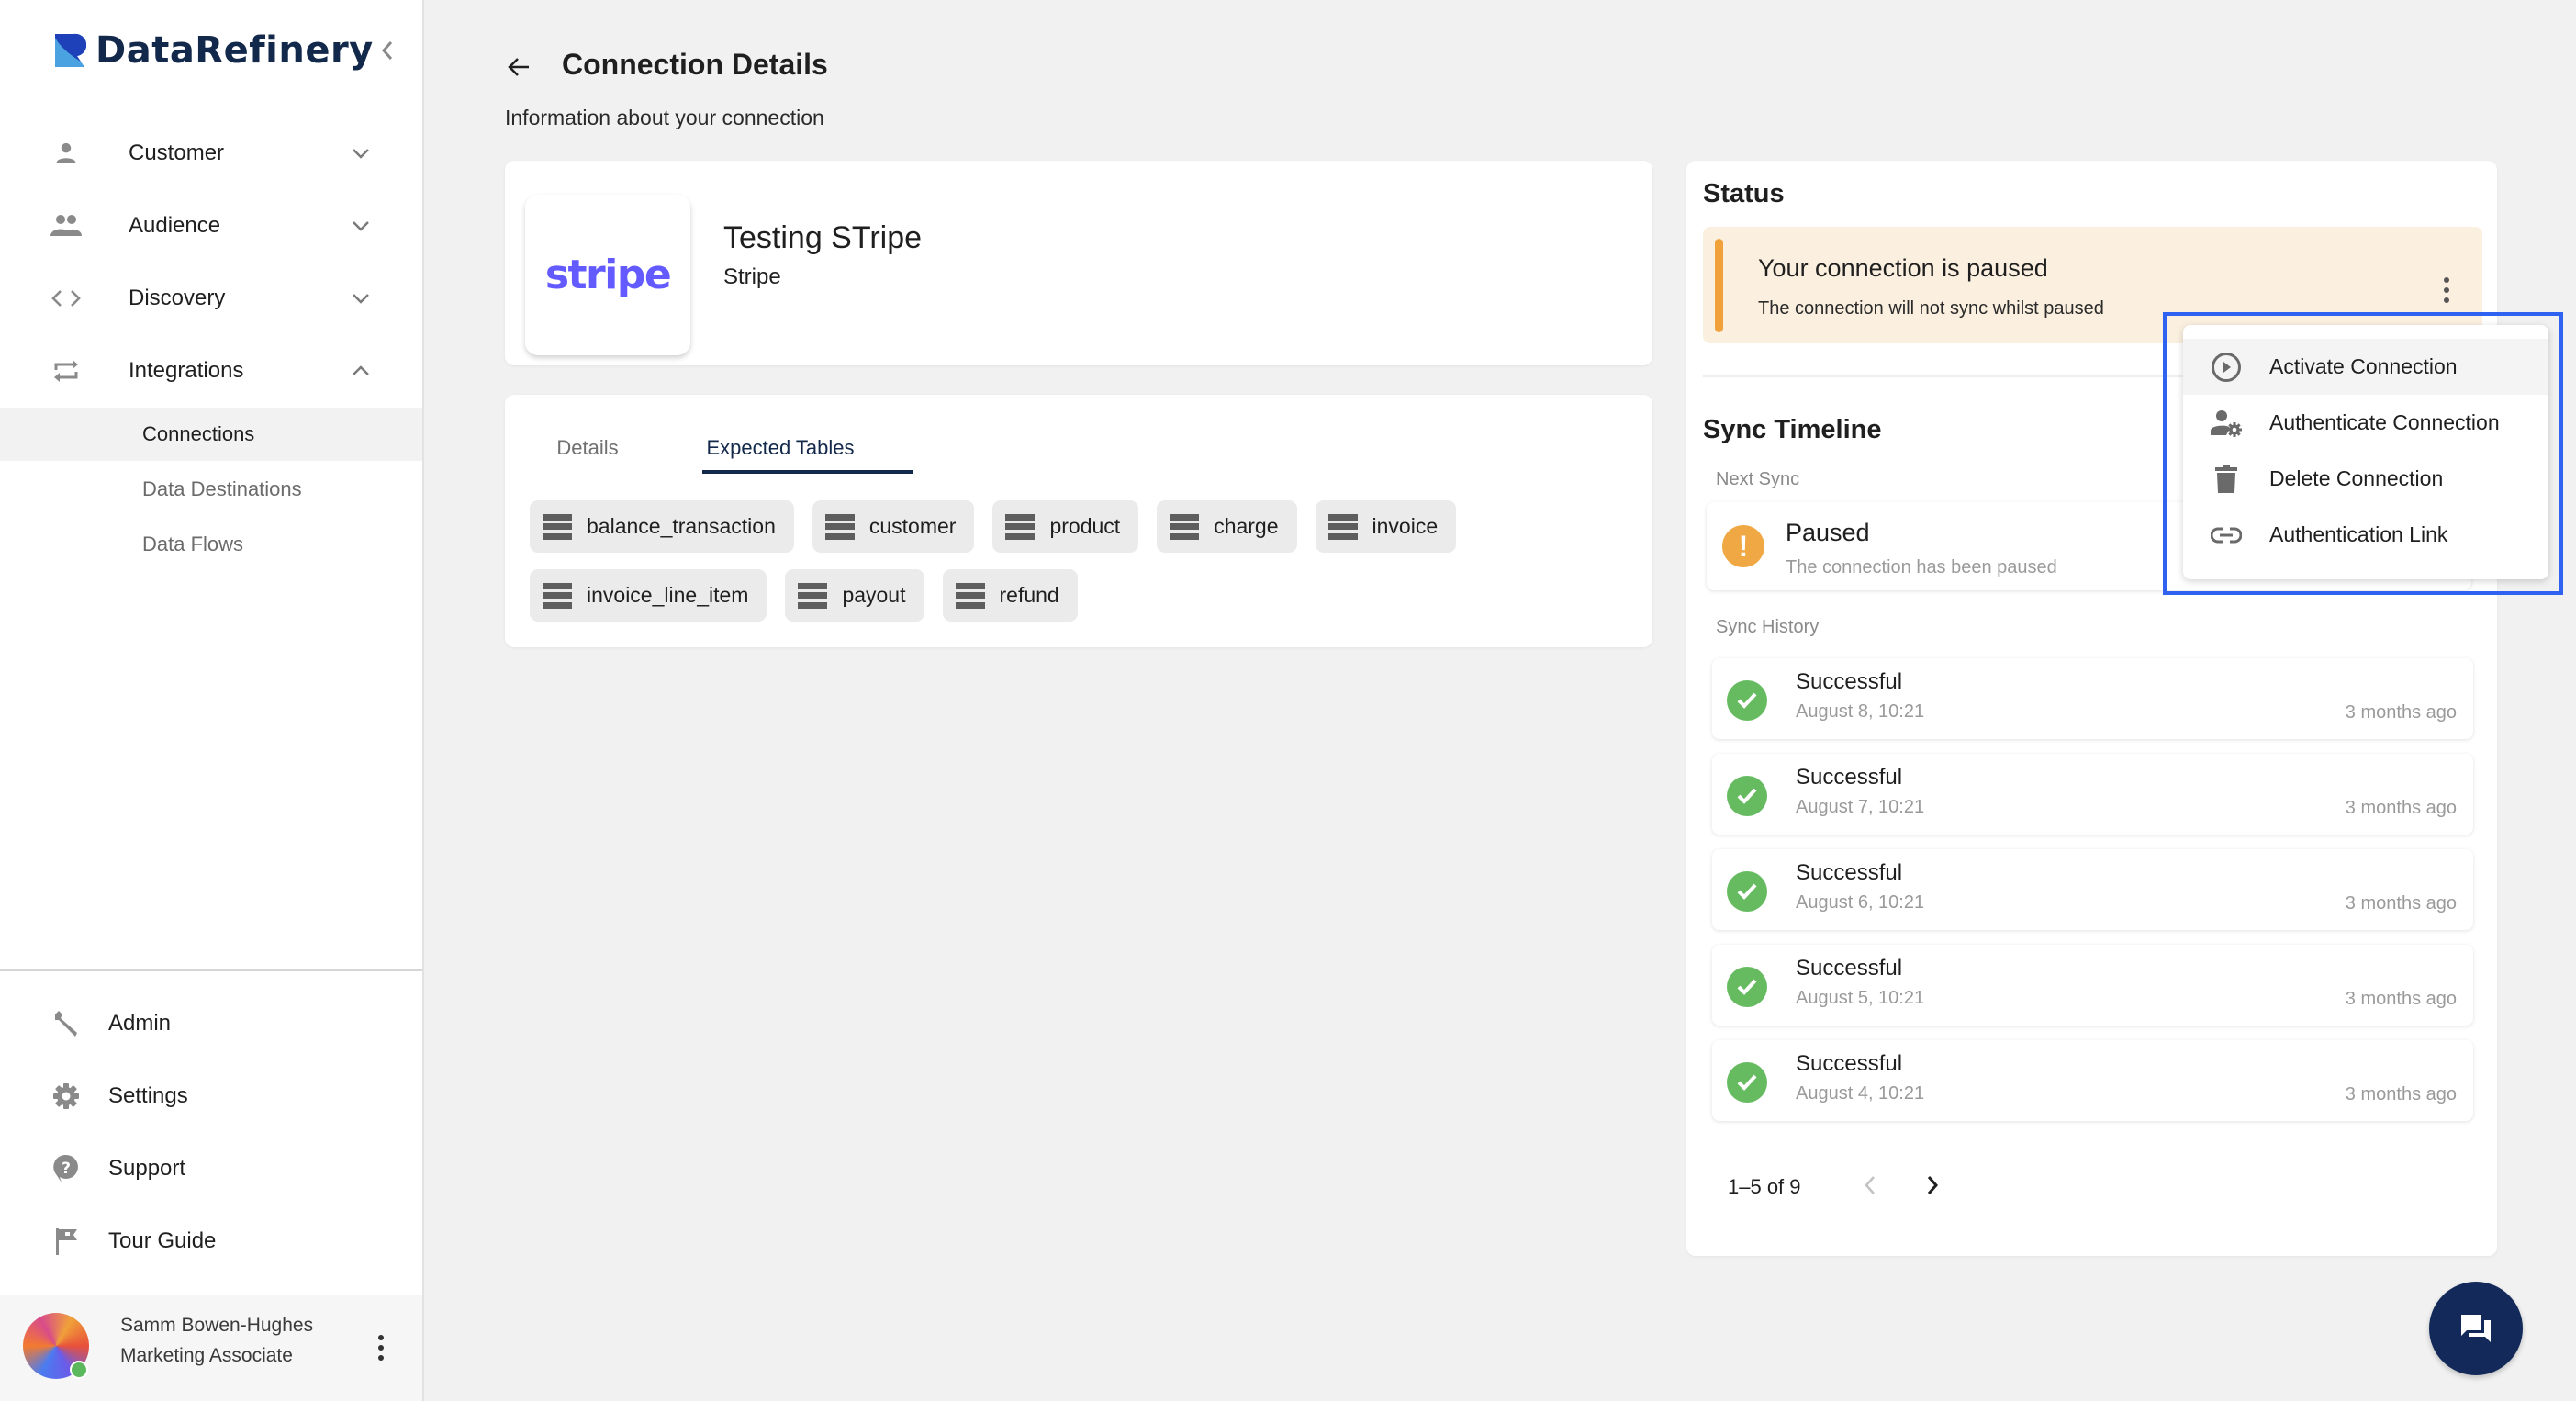 This screenshot has height=1401, width=2576. Describe the element at coordinates (1860, 711) in the screenshot. I see `sync-date: August 8, 10:21` at that location.